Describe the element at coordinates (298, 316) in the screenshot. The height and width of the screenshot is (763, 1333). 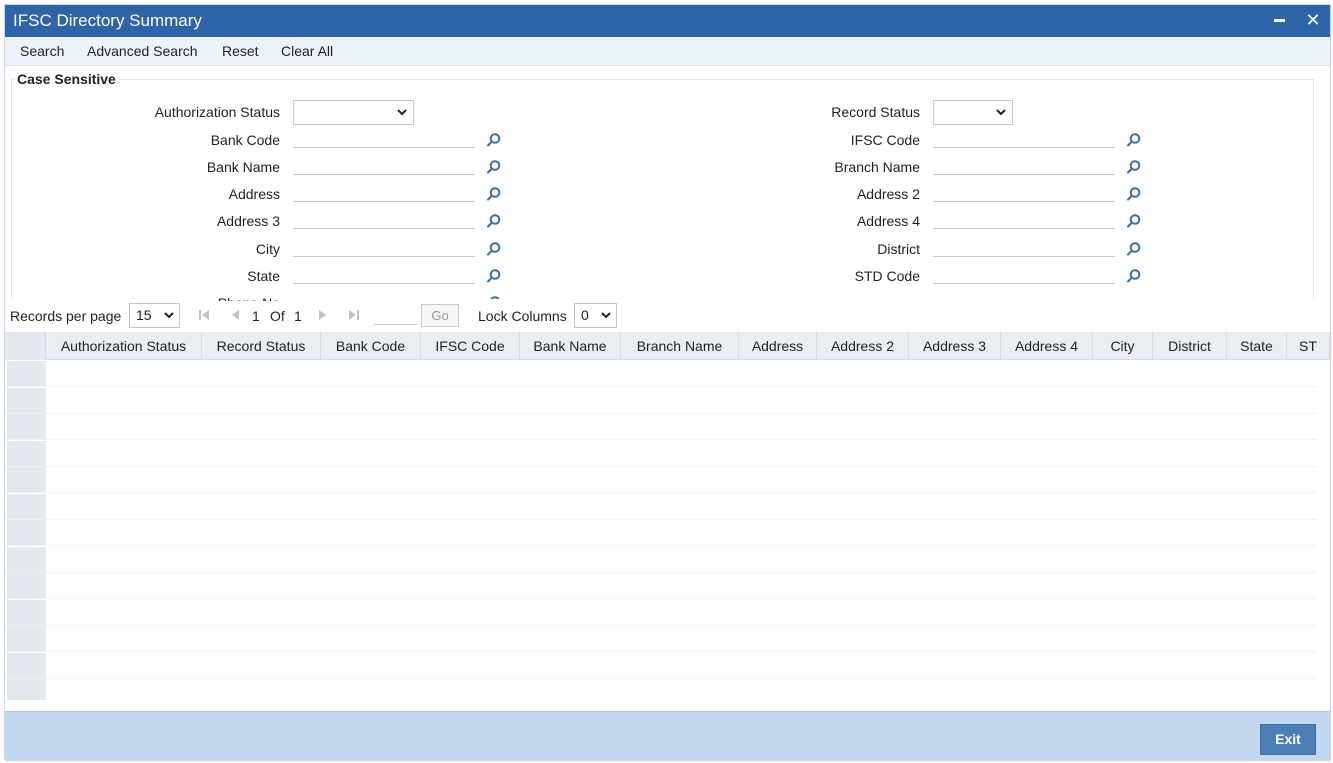
I see `total-pages: 1` at that location.